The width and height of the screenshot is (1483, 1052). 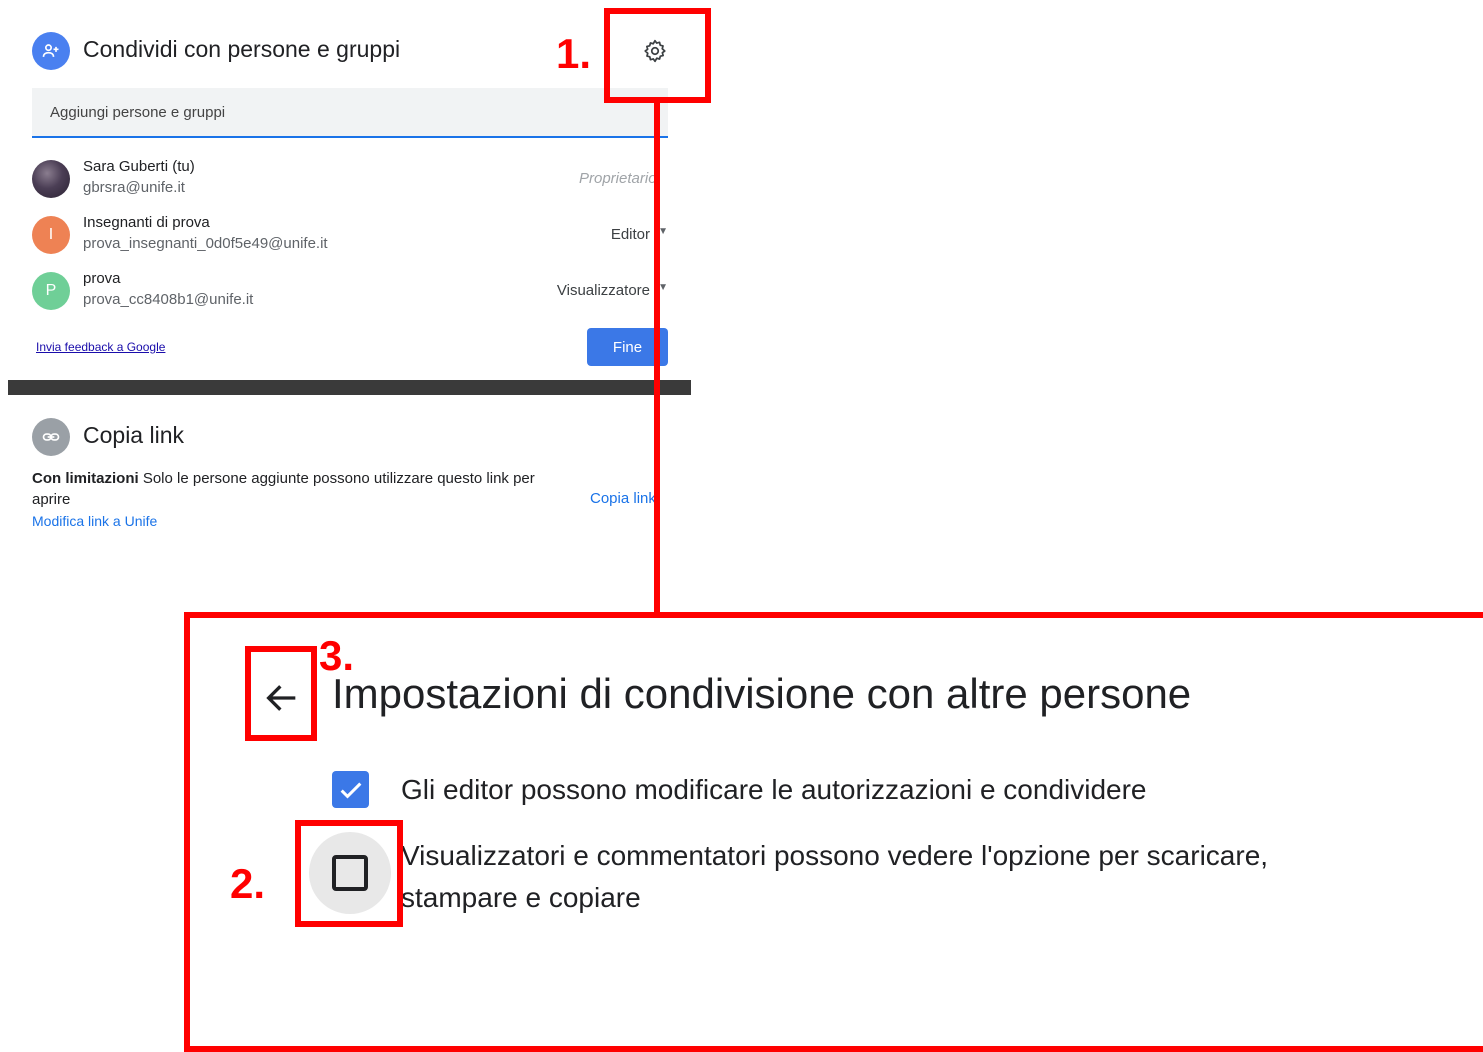 I want to click on copy-link-title: Copia link, so click(x=133, y=435).